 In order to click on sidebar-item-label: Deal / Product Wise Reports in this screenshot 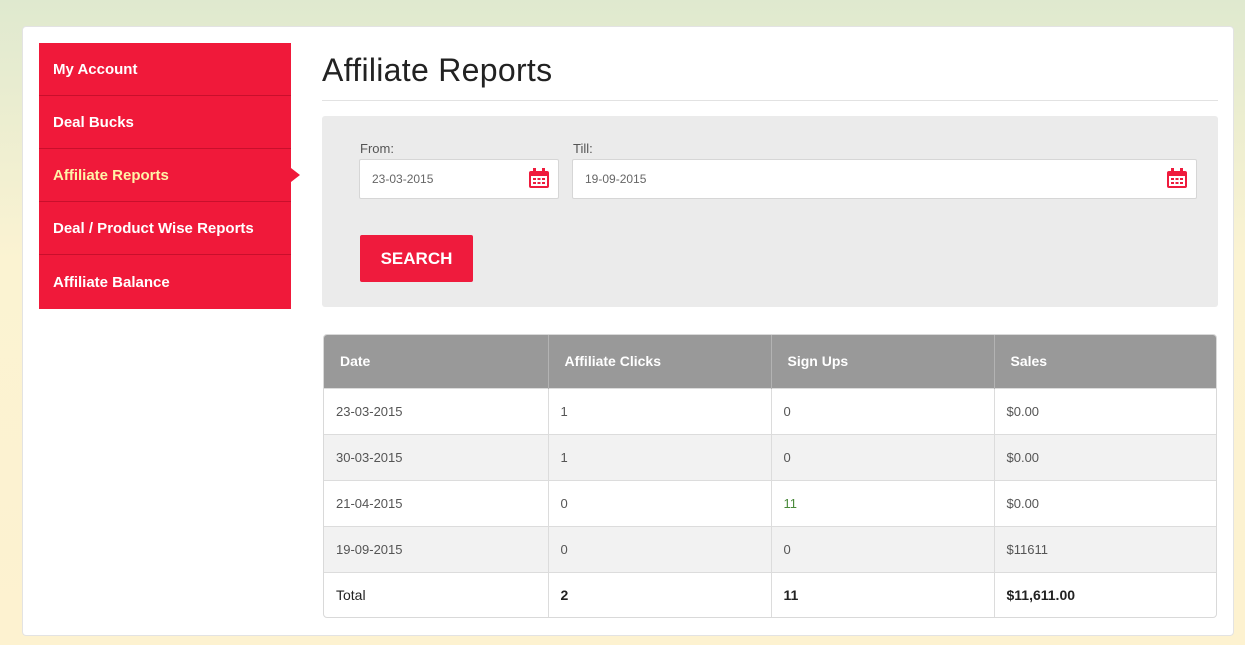, I will do `click(153, 228)`.